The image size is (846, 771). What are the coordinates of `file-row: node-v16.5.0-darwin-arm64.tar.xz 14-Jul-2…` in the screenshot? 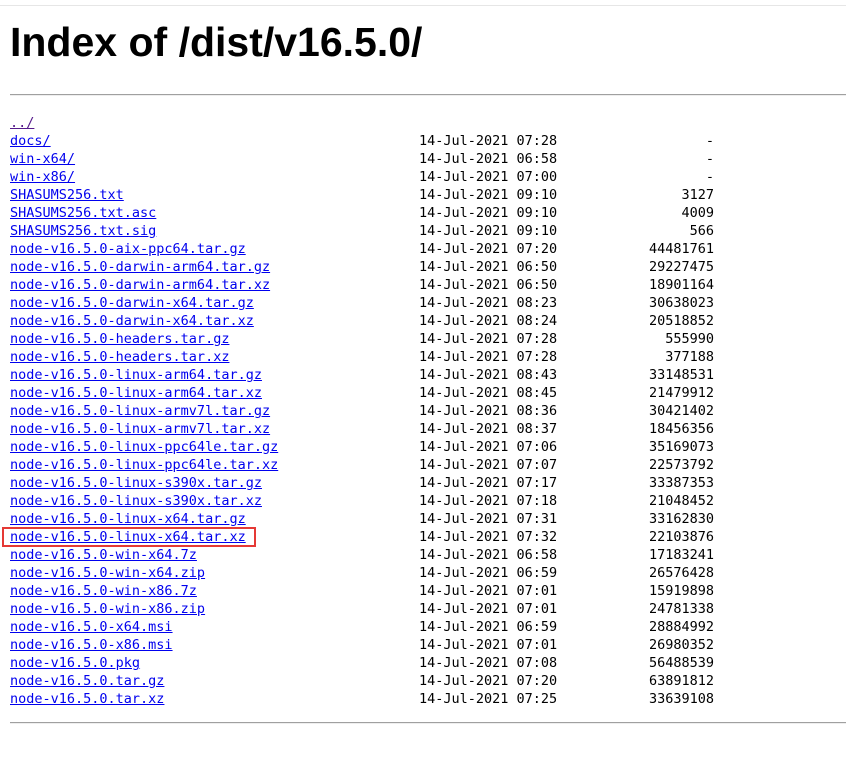 It's located at (423, 285).